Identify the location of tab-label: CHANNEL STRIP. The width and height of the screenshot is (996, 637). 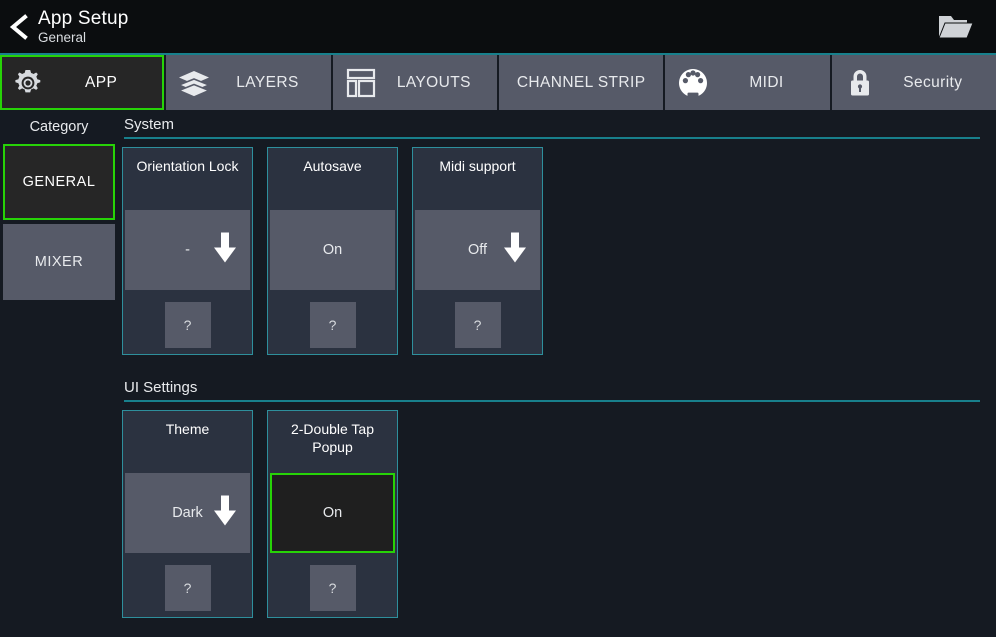
(581, 82).